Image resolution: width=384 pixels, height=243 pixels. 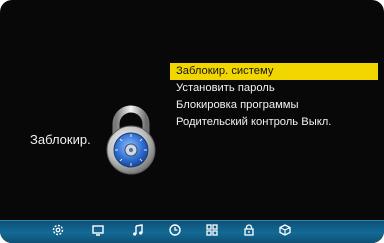 I want to click on channel-icon, so click(x=285, y=230).